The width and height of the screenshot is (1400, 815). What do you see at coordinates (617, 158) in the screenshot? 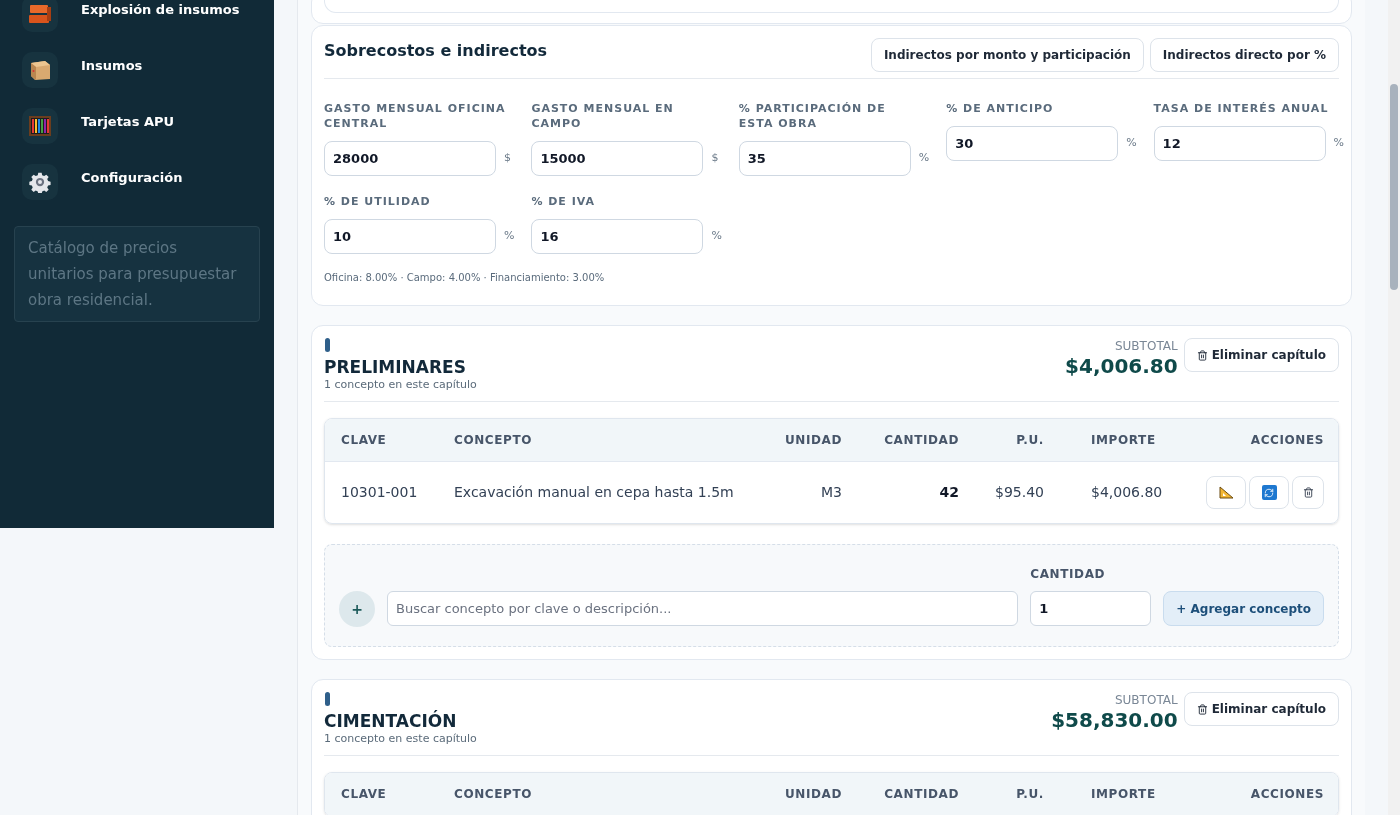
I see `number-field: 15000` at bounding box center [617, 158].